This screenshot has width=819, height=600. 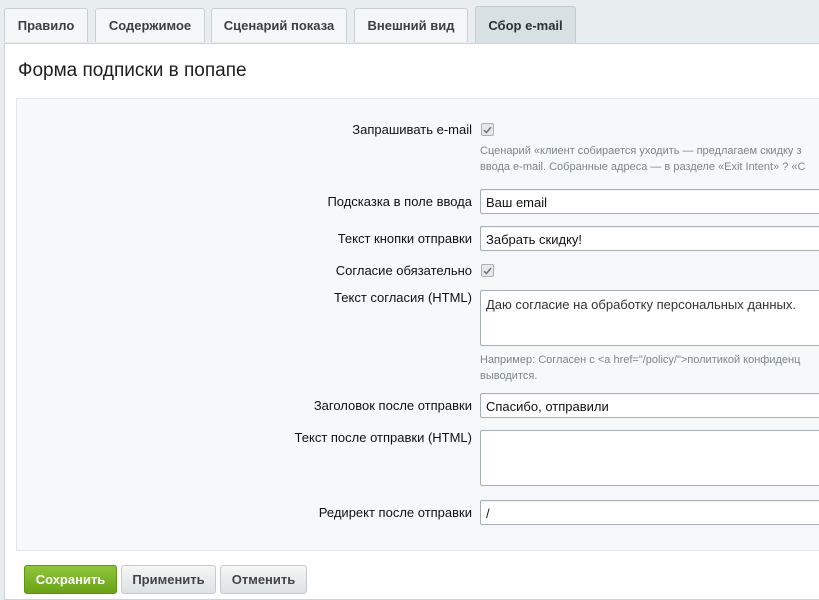 What do you see at coordinates (649, 405) in the screenshot?
I see `success-title-input: Спасибо, отправили` at bounding box center [649, 405].